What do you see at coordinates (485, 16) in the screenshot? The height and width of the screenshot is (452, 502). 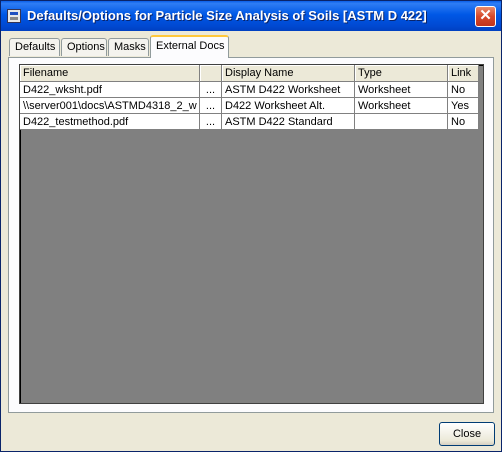 I see `window-close-icon: ✕` at bounding box center [485, 16].